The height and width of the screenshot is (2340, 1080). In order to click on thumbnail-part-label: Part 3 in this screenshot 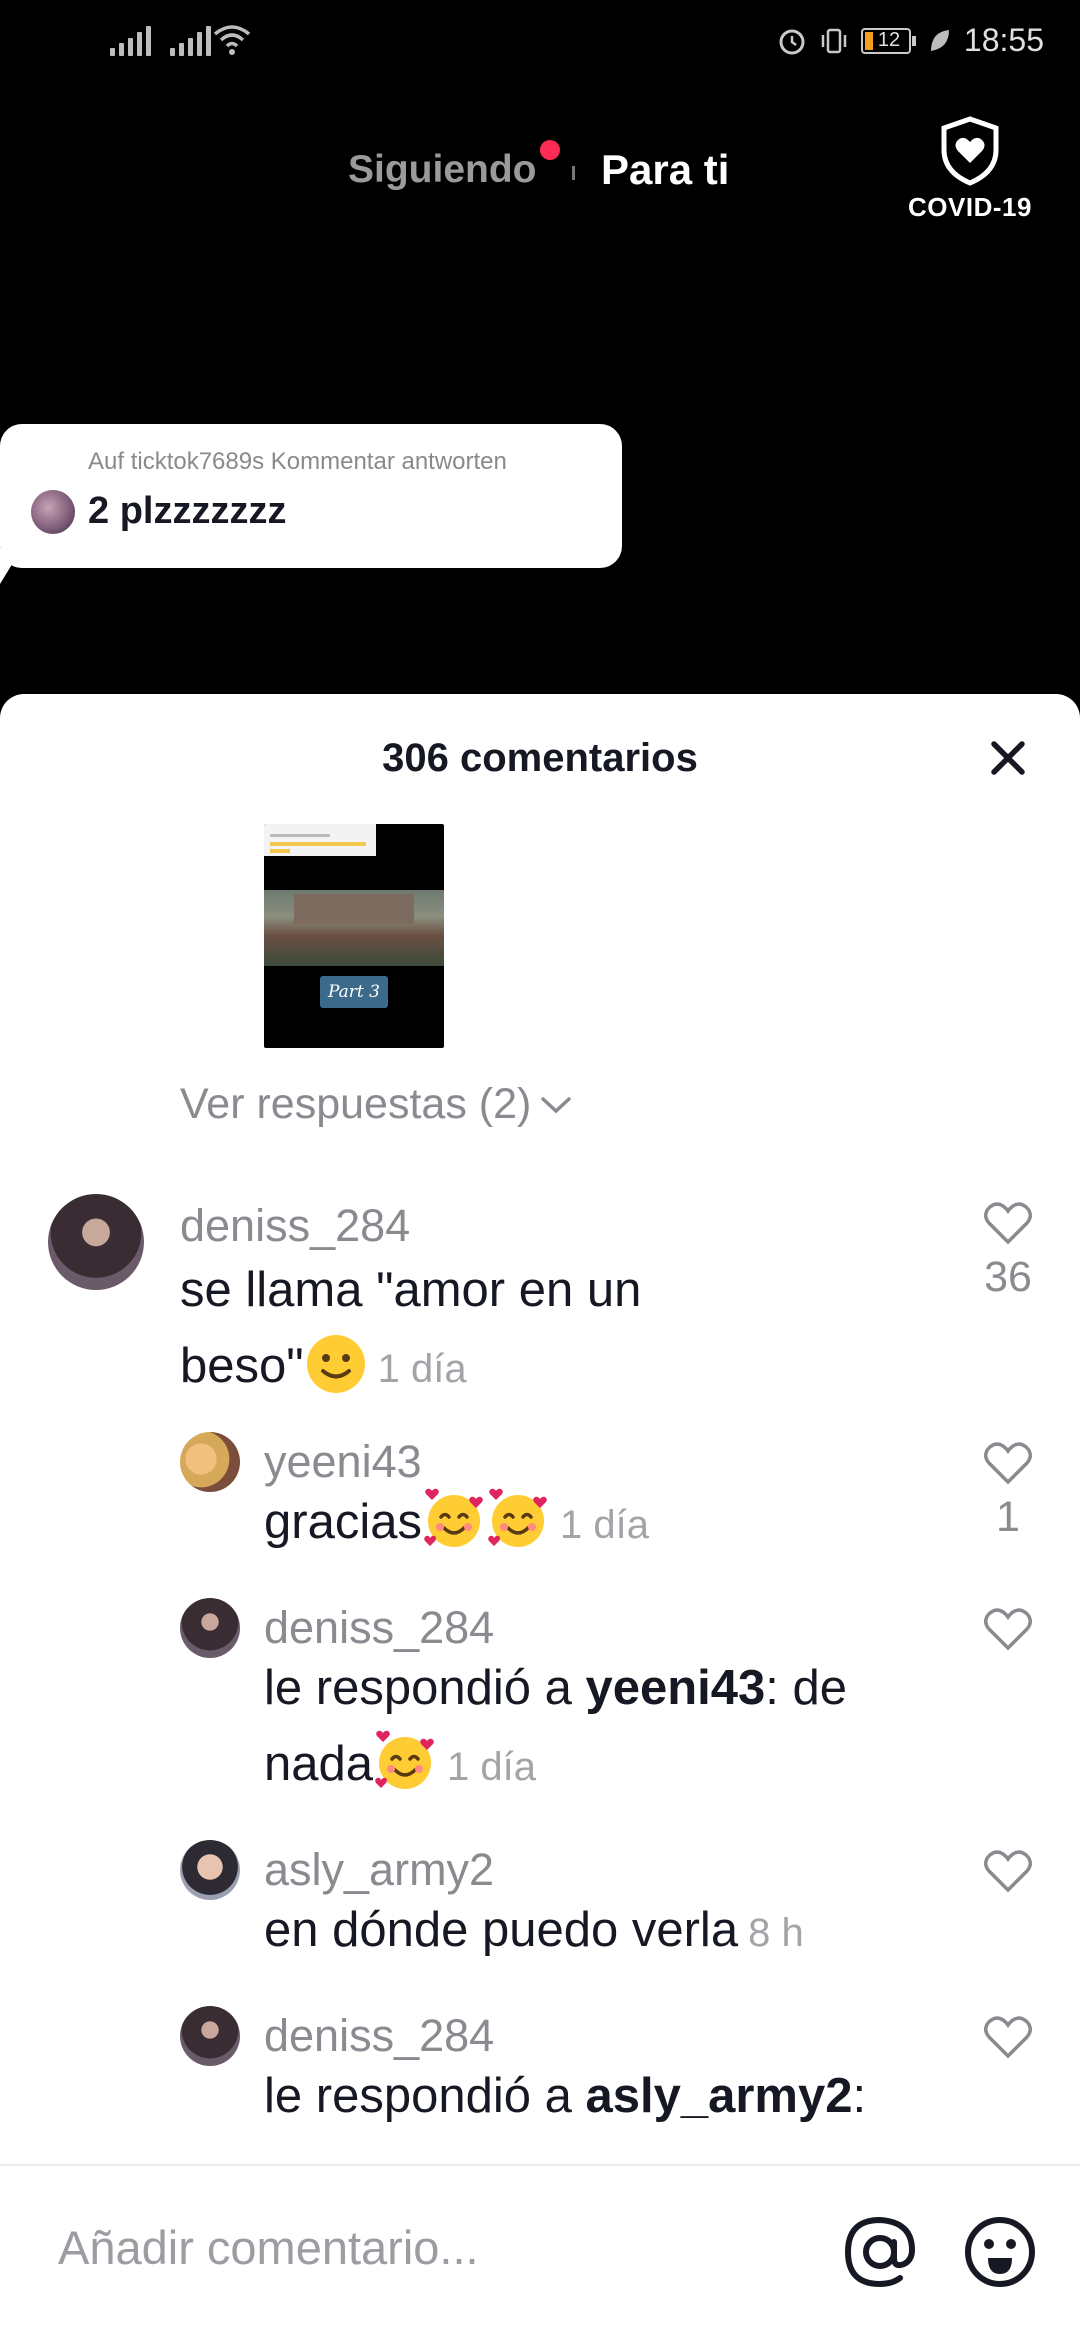, I will do `click(354, 992)`.